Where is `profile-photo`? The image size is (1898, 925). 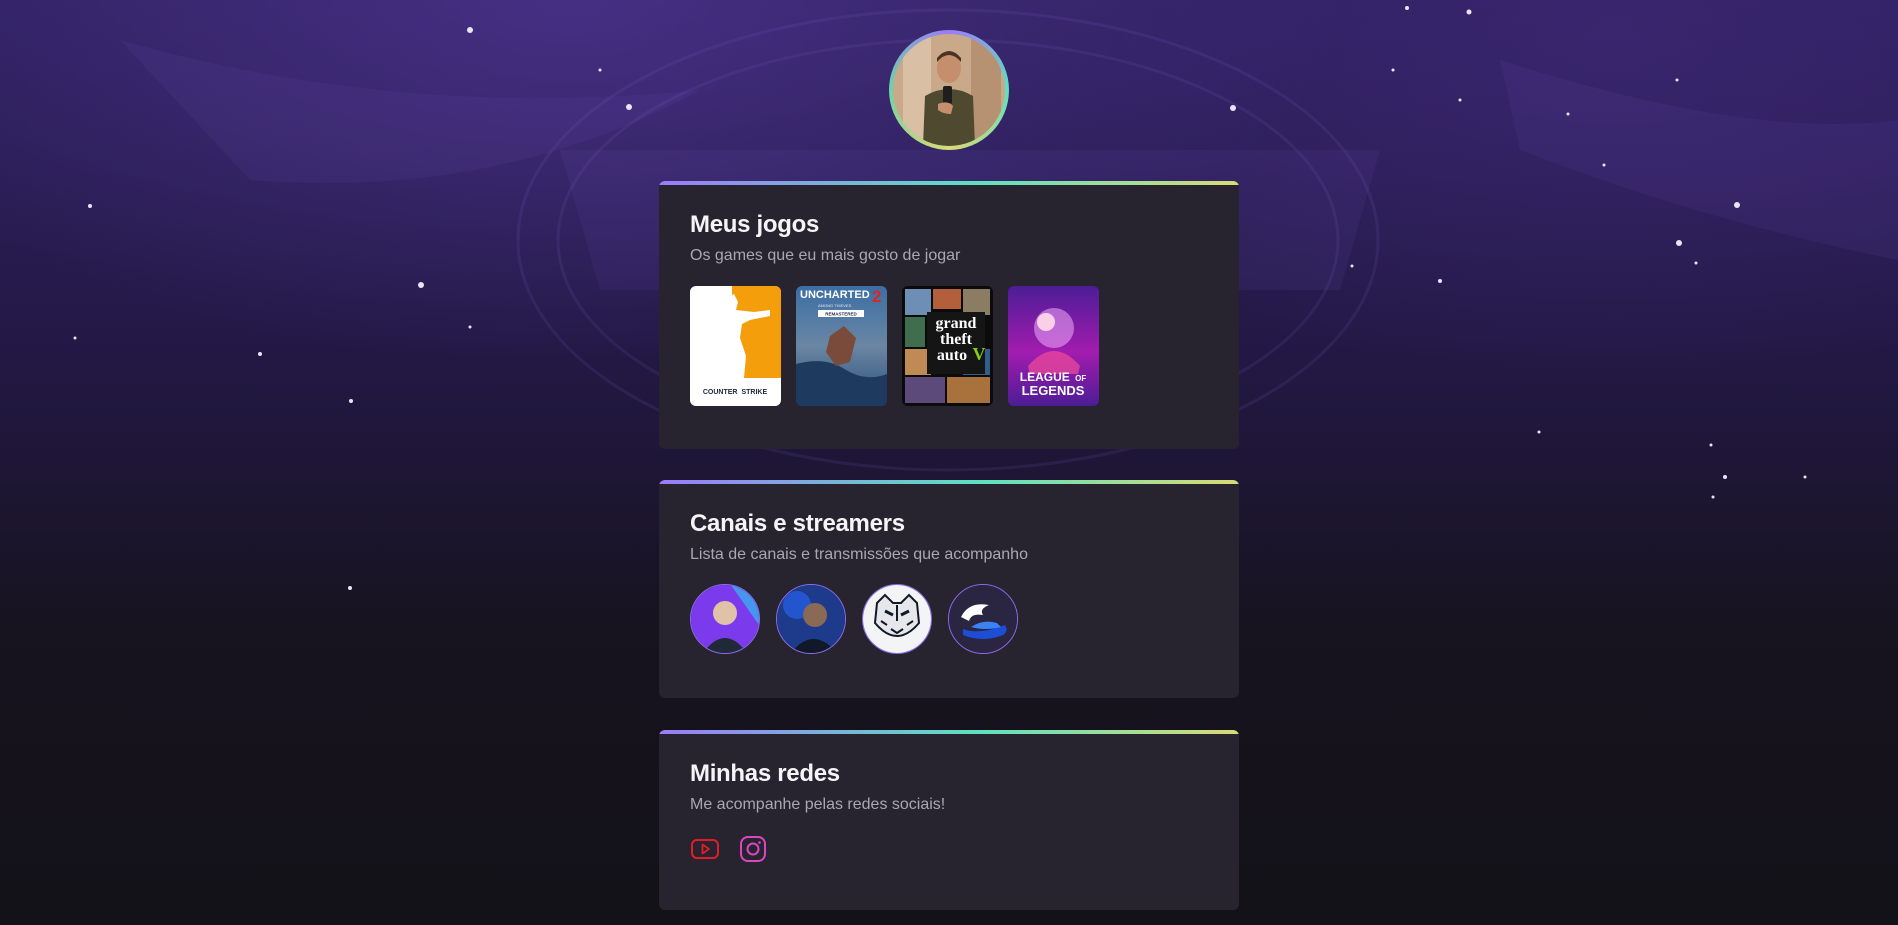
profile-photo is located at coordinates (949, 90).